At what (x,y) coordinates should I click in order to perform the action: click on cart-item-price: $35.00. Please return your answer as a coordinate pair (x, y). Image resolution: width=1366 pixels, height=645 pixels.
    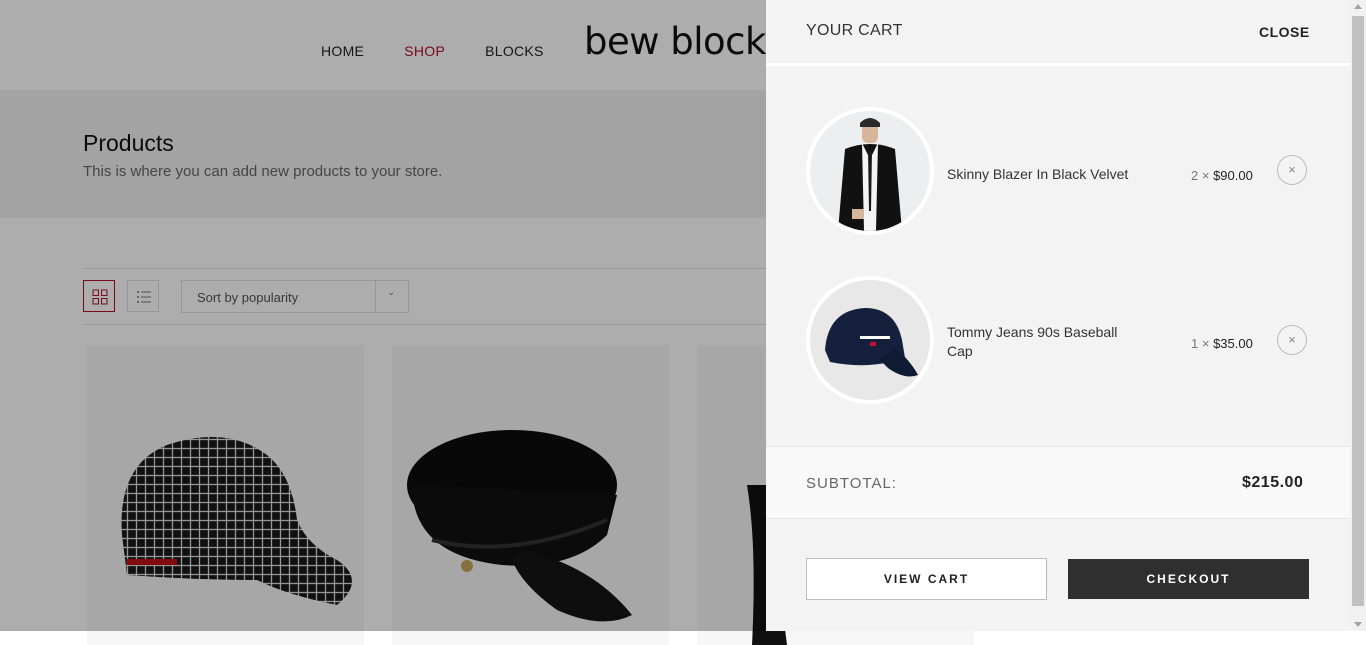
    Looking at the image, I should click on (1233, 343).